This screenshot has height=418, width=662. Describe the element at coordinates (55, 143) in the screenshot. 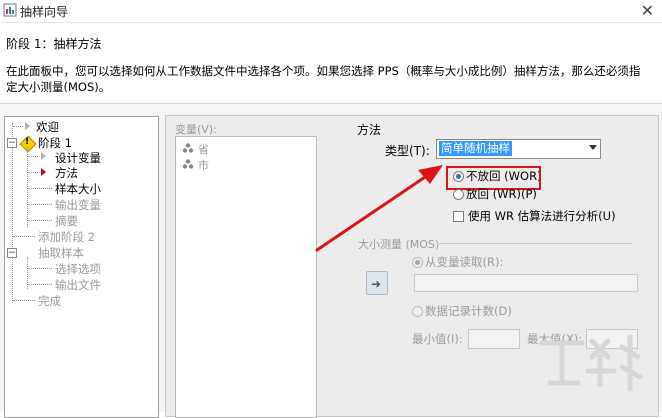

I see `nav-item-stage1: 阶段 1` at that location.